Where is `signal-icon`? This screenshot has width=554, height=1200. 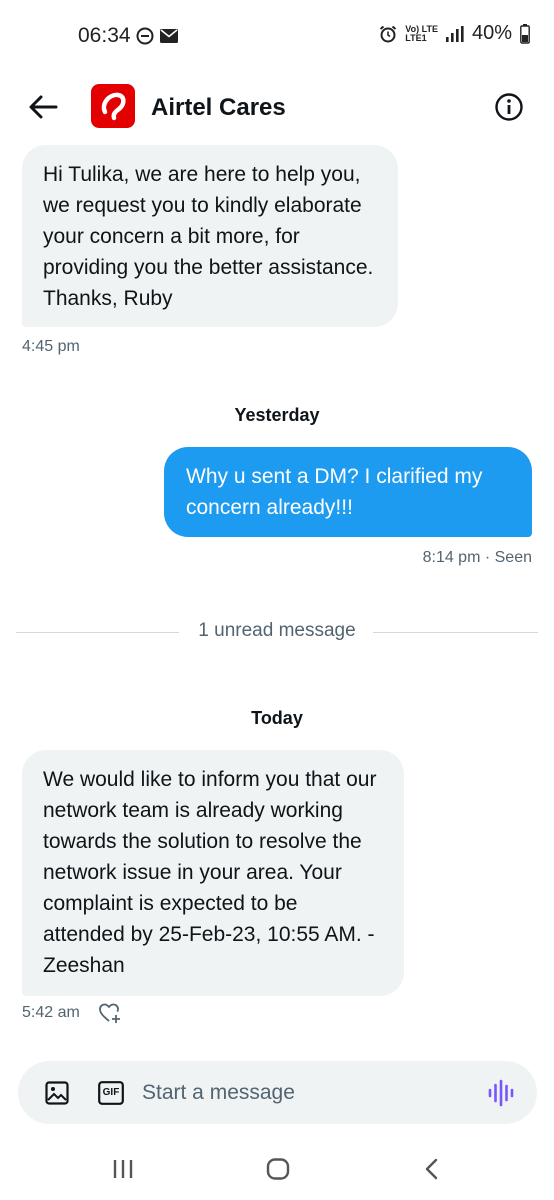 signal-icon is located at coordinates (454, 33).